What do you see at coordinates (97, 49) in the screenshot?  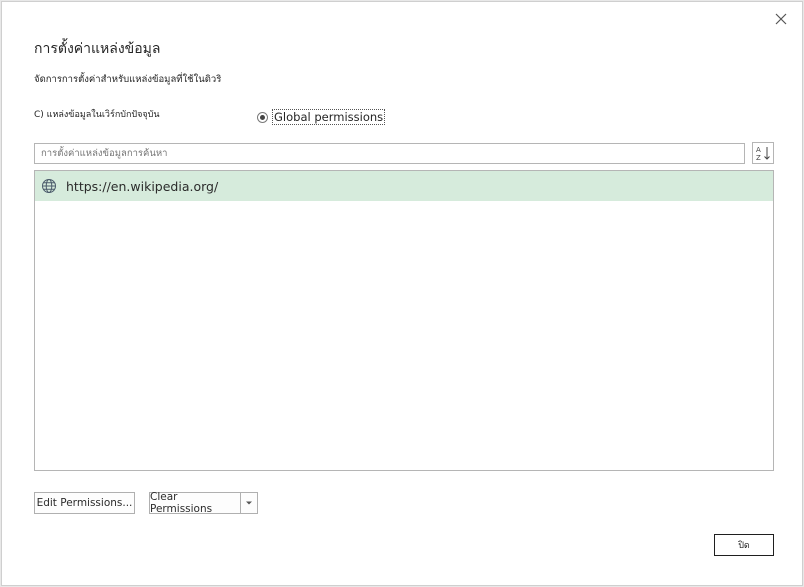 I see `dialog-title: การตั้งค่าแหล่งข้อมูล` at bounding box center [97, 49].